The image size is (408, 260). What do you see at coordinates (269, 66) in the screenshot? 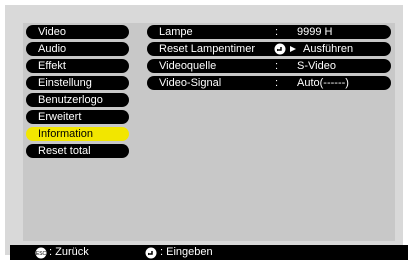
I see `info-row-videoquelle: Videoquelle : S-Video` at bounding box center [269, 66].